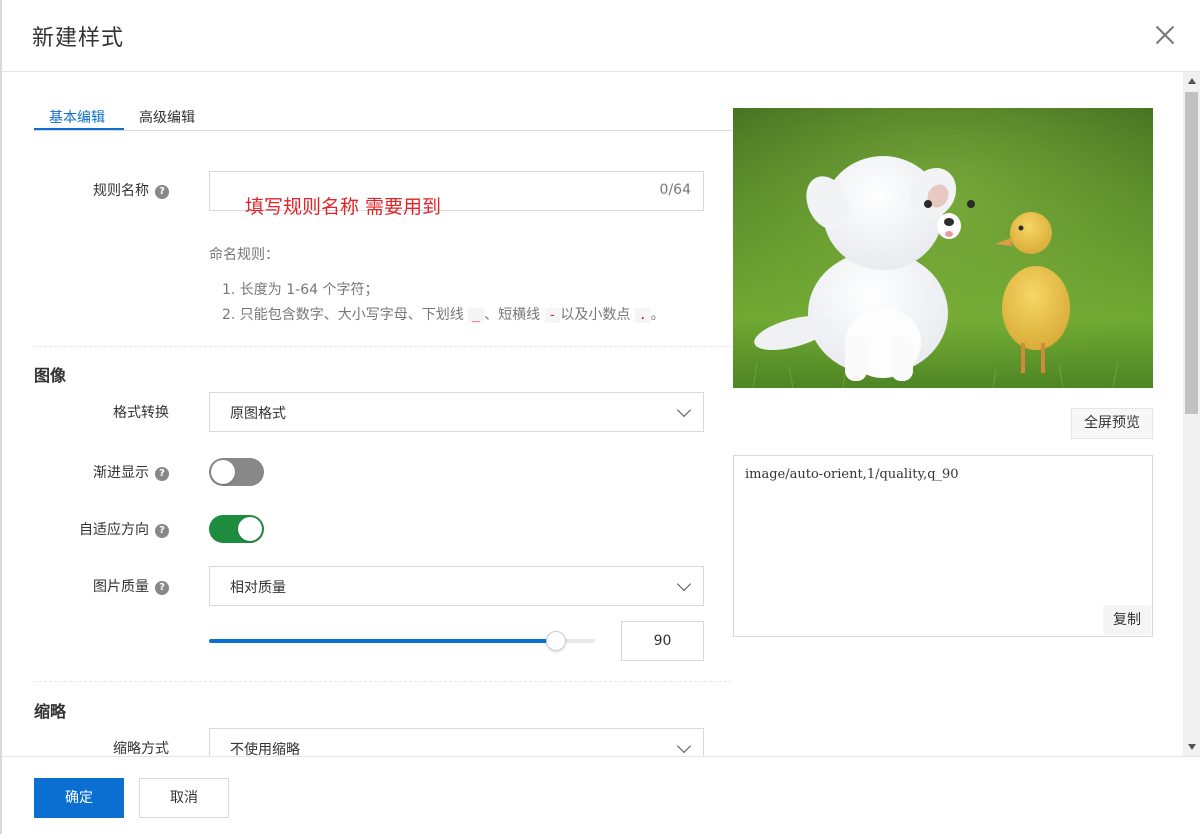 The image size is (1200, 834). I want to click on scroll-thumb, so click(1191, 253).